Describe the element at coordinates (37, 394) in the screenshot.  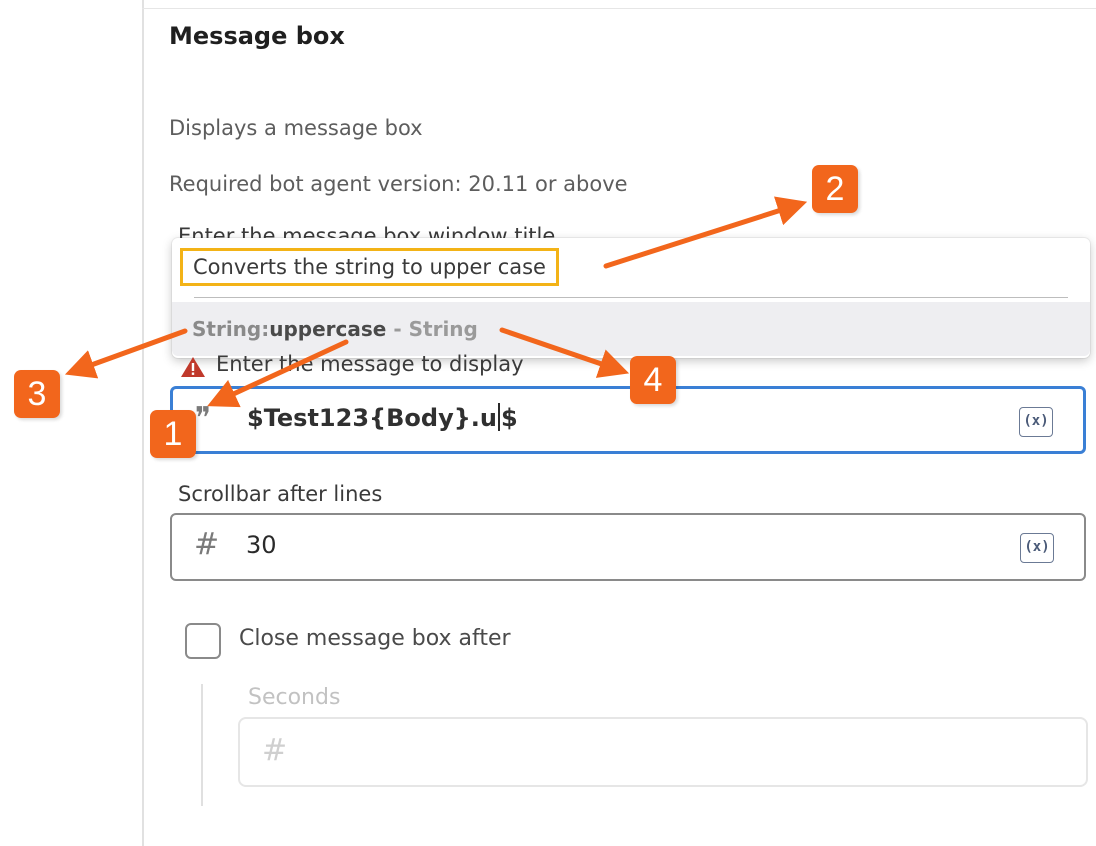
I see `callout-badge-3: 3` at that location.